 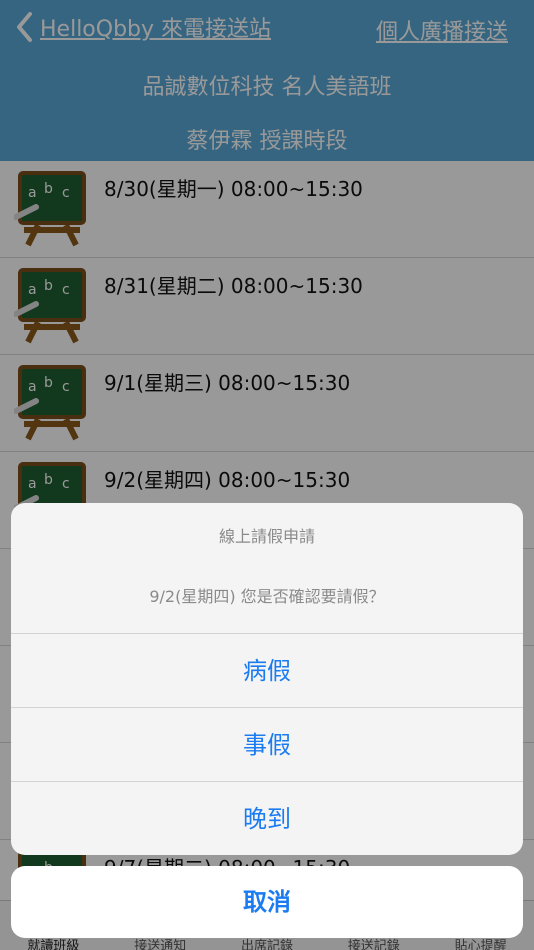 What do you see at coordinates (267, 670) in the screenshot?
I see `sick-leave-button: 病假` at bounding box center [267, 670].